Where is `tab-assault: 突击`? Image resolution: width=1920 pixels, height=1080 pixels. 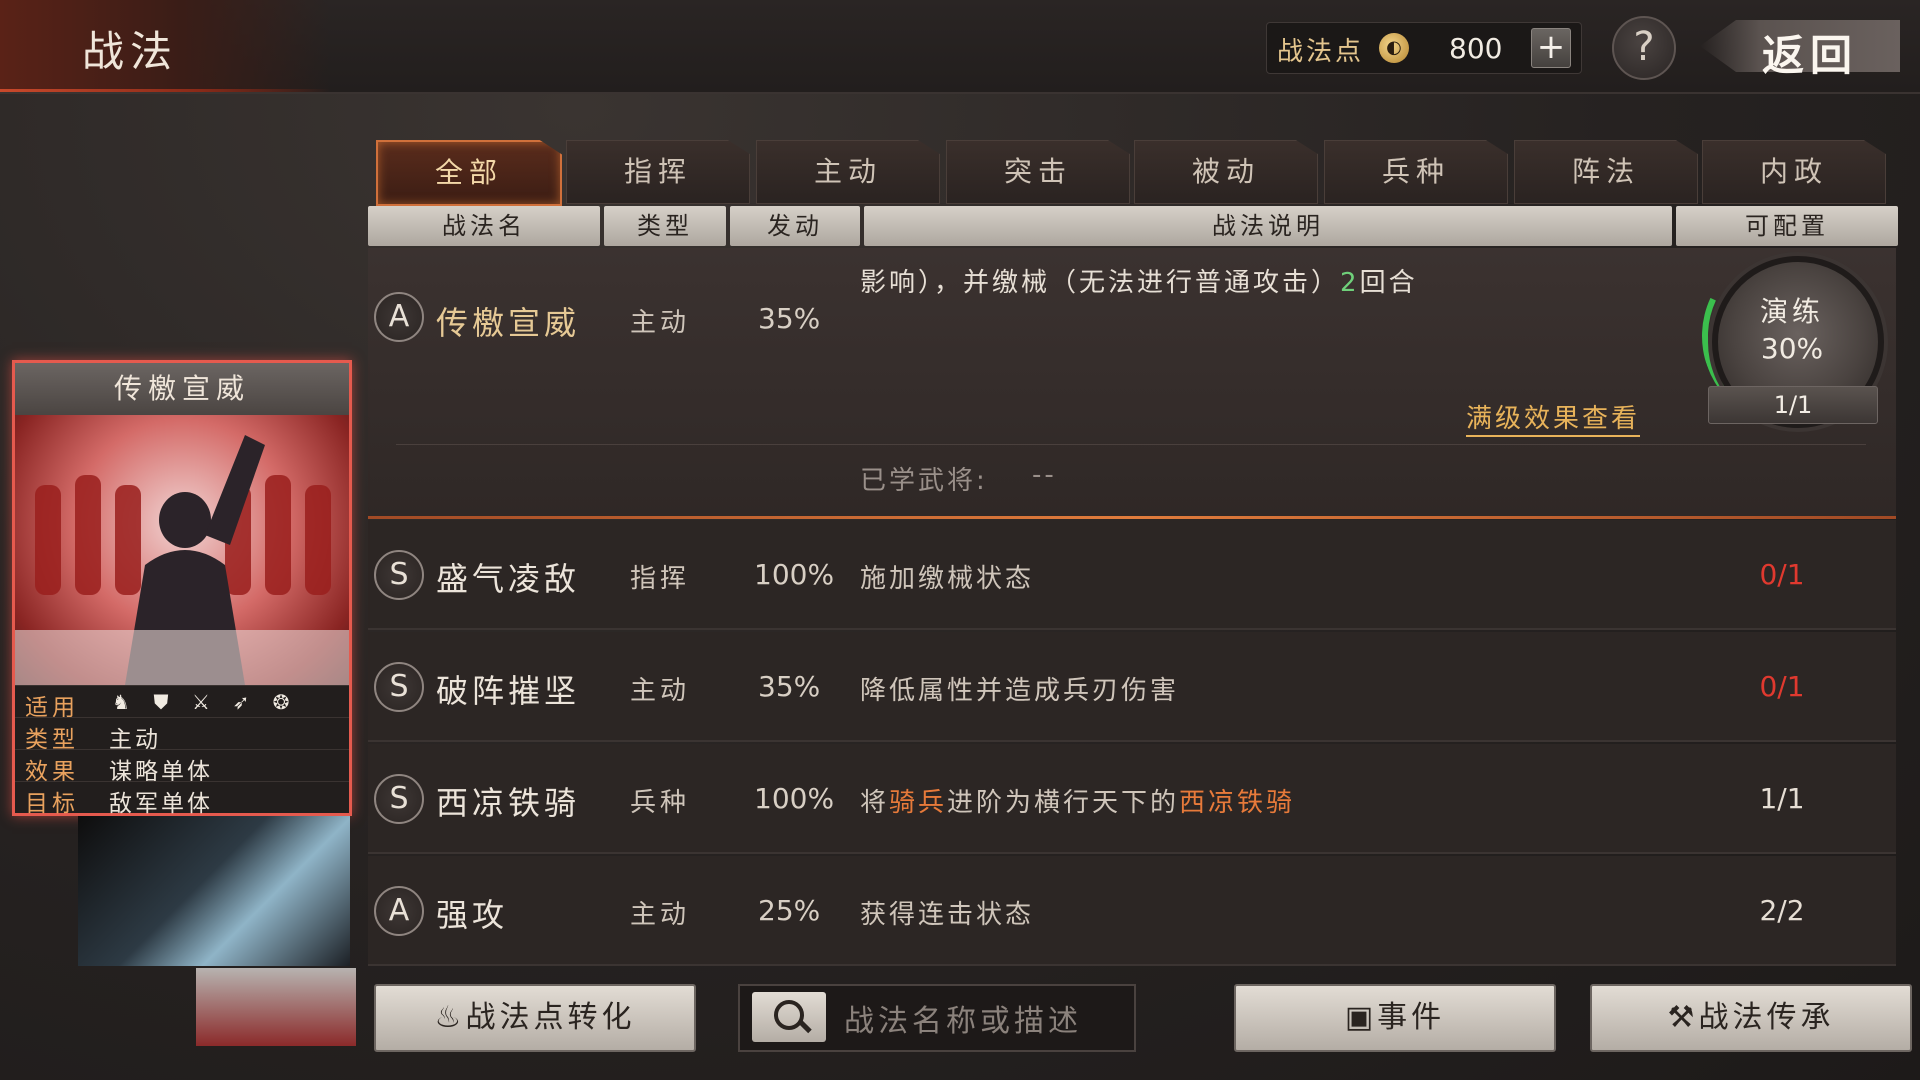
tab-assault: 突击 is located at coordinates (1038, 172).